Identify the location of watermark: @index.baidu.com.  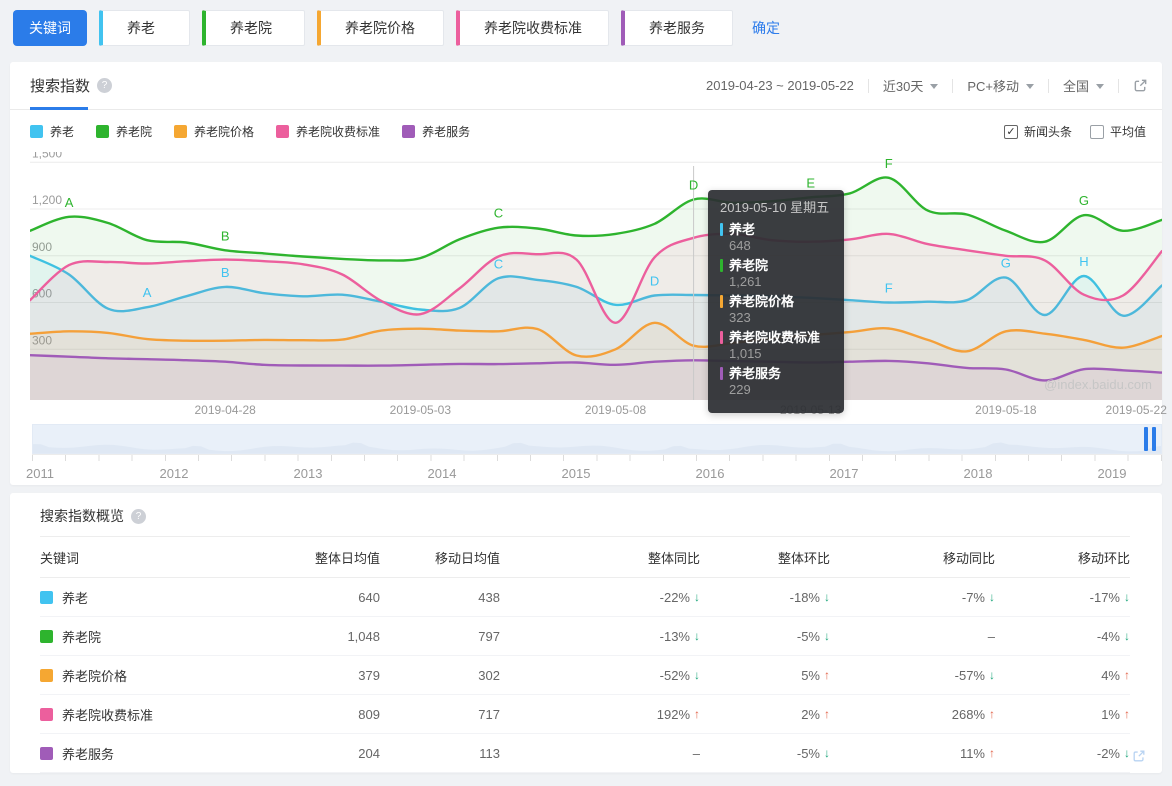
(1098, 384).